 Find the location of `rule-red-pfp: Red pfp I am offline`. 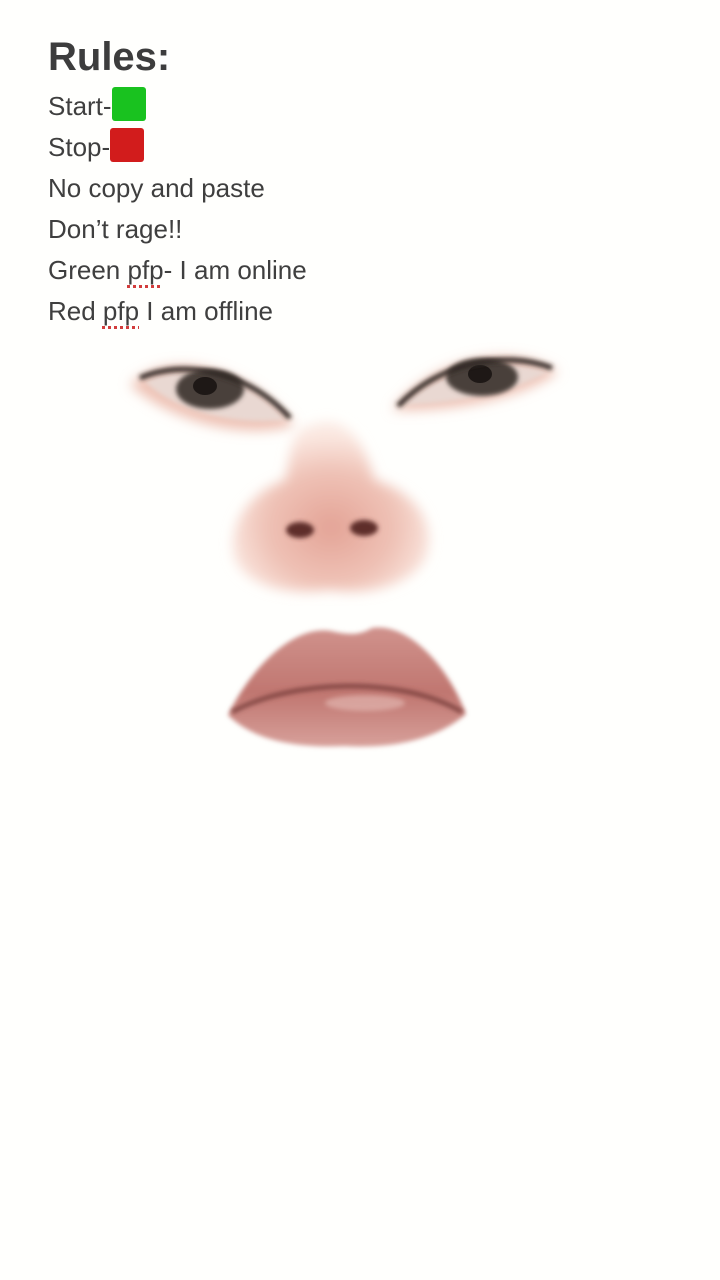

rule-red-pfp: Red pfp I am offline is located at coordinates (348, 311).